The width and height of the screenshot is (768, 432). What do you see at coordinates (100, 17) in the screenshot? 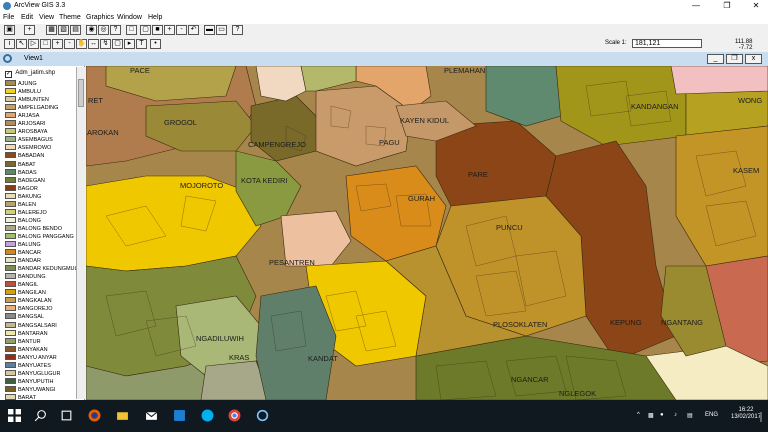
I see `menu-graphics: Graphics` at bounding box center [100, 17].